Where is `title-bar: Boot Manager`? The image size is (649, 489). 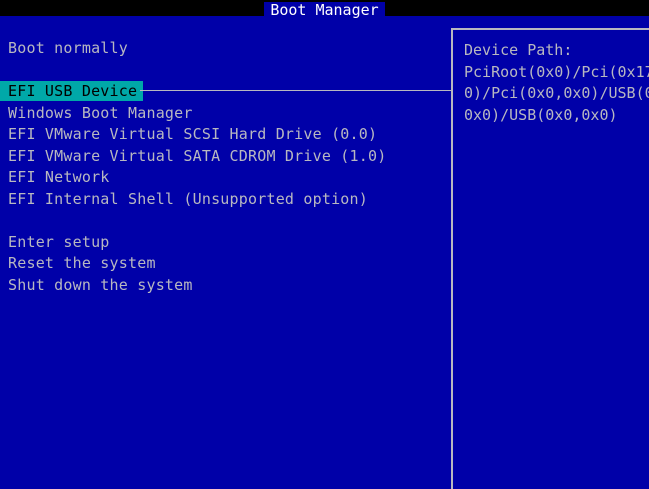 title-bar: Boot Manager is located at coordinates (324, 9).